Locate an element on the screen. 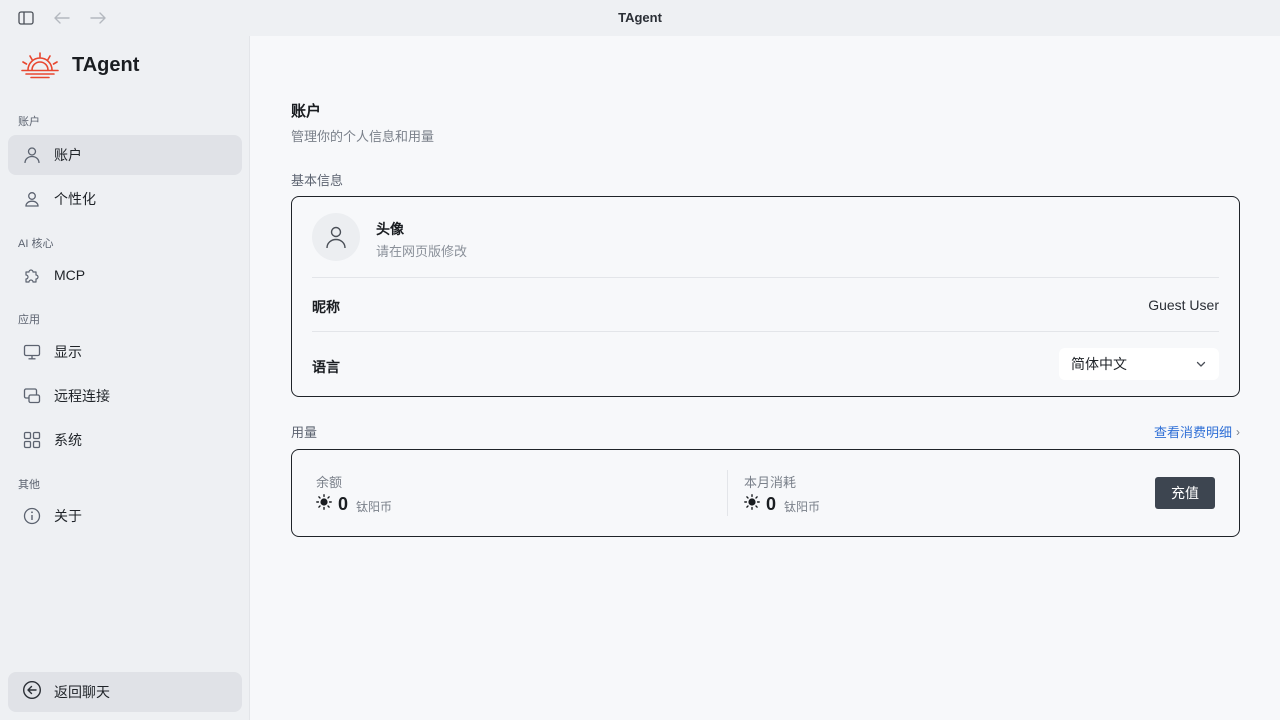  monthly-usage-unit: 钛阳币 is located at coordinates (802, 507).